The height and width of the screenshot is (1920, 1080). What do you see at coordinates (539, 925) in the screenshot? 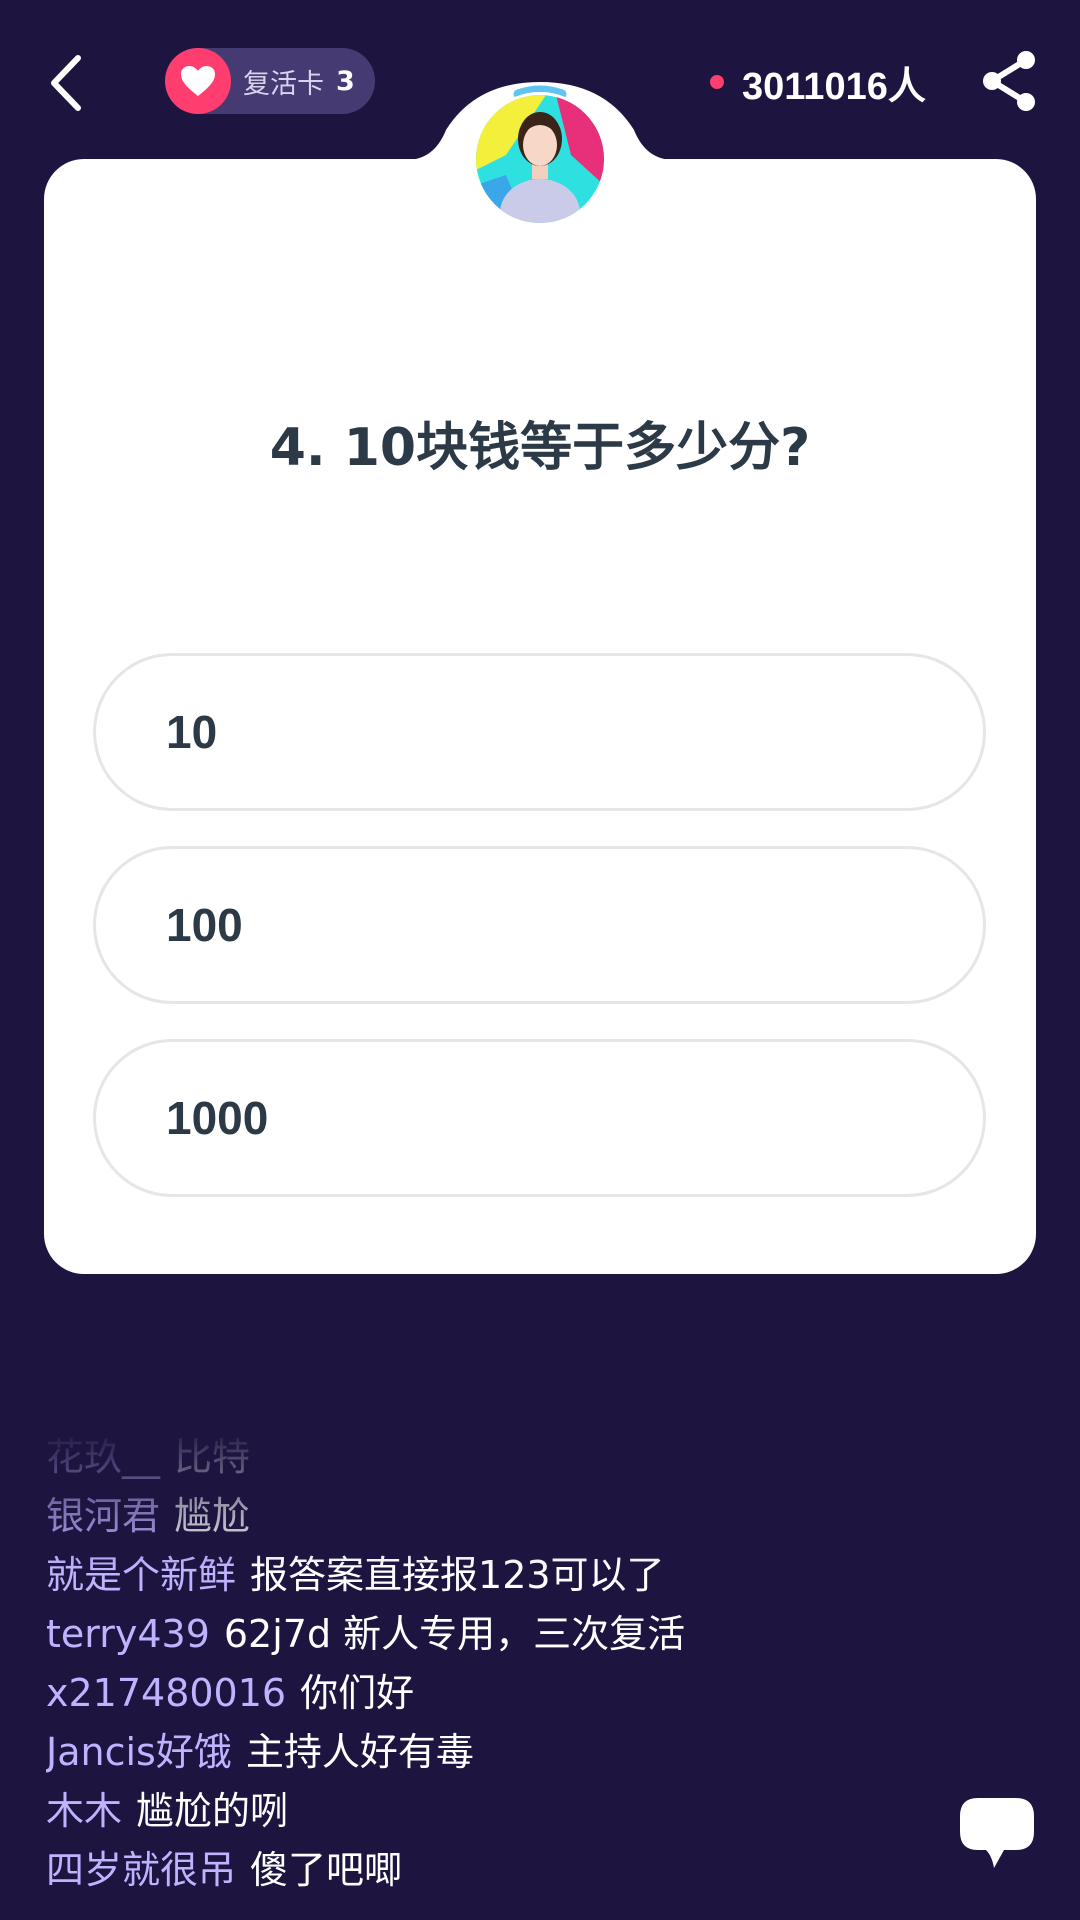
I see `answer-option-2: 100` at bounding box center [539, 925].